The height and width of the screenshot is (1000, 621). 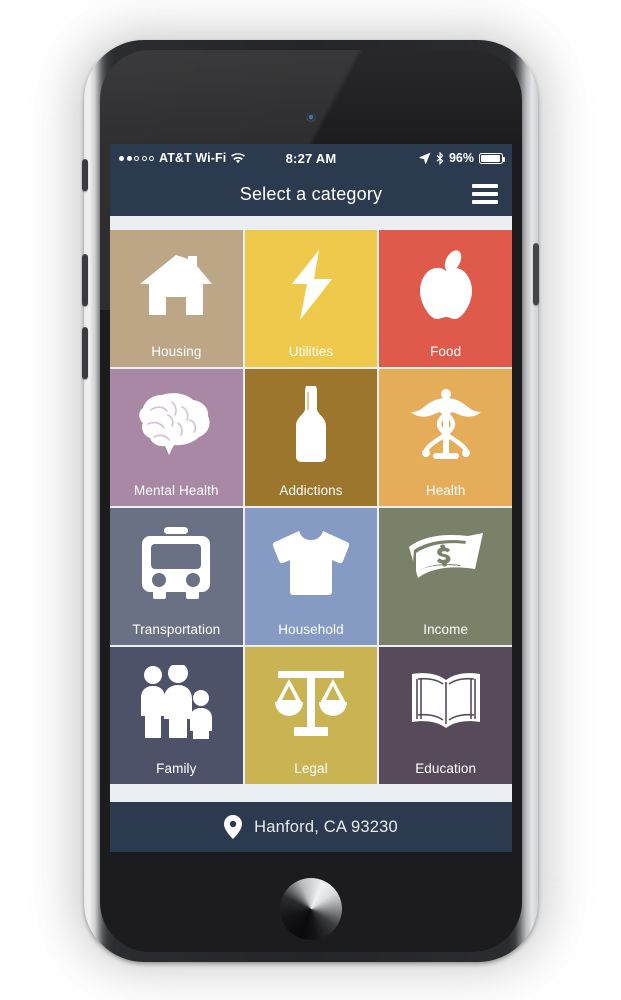 I want to click on category-tile-income: Income, so click(x=445, y=576).